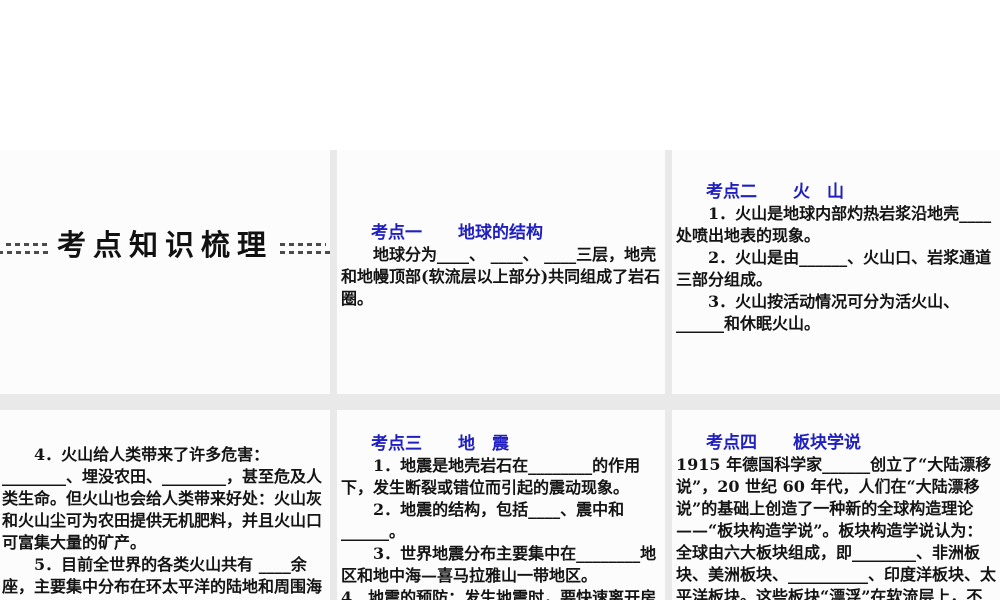 Image resolution: width=1000 pixels, height=600 pixels. I want to click on kaodian-4-label: 考点四, so click(731, 443).